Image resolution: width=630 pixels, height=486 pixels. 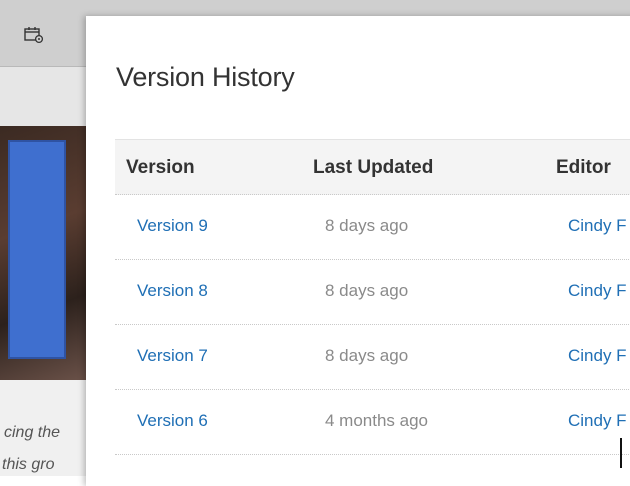 I want to click on table-header: Version Last Updated Editor, so click(x=372, y=167).